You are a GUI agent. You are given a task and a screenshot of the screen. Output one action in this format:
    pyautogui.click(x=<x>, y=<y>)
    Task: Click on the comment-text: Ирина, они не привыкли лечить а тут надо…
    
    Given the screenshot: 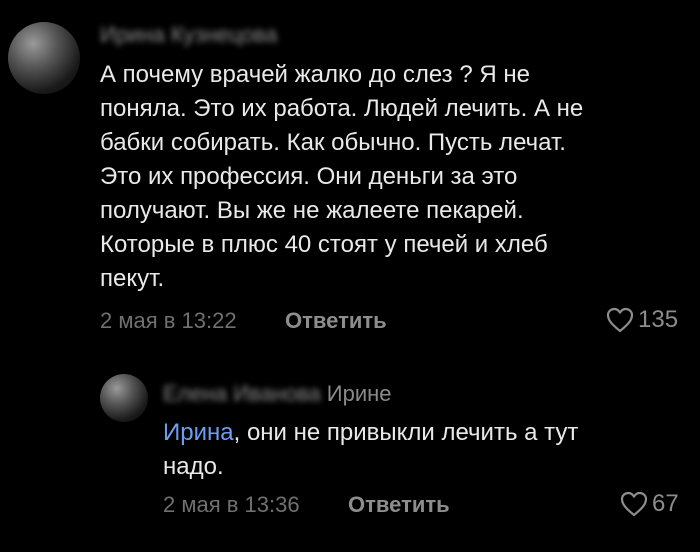 What is the action you would take?
    pyautogui.click(x=423, y=450)
    